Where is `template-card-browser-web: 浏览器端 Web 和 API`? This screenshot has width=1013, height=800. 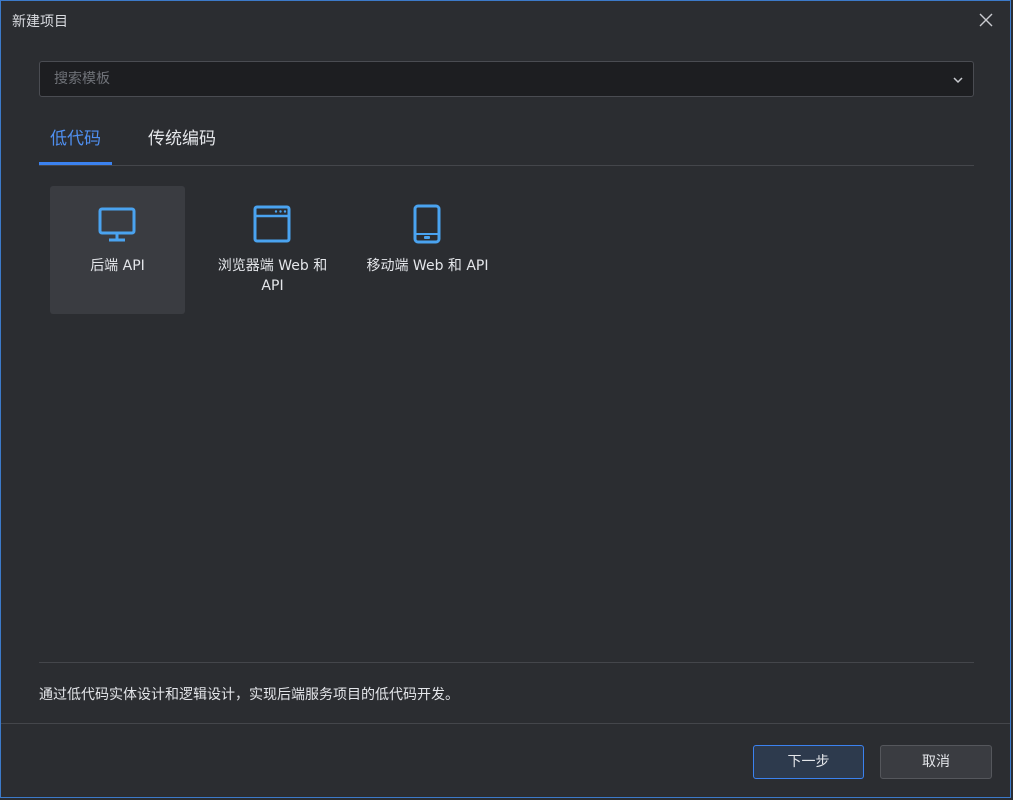
template-card-browser-web: 浏览器端 Web 和 API is located at coordinates (272, 250).